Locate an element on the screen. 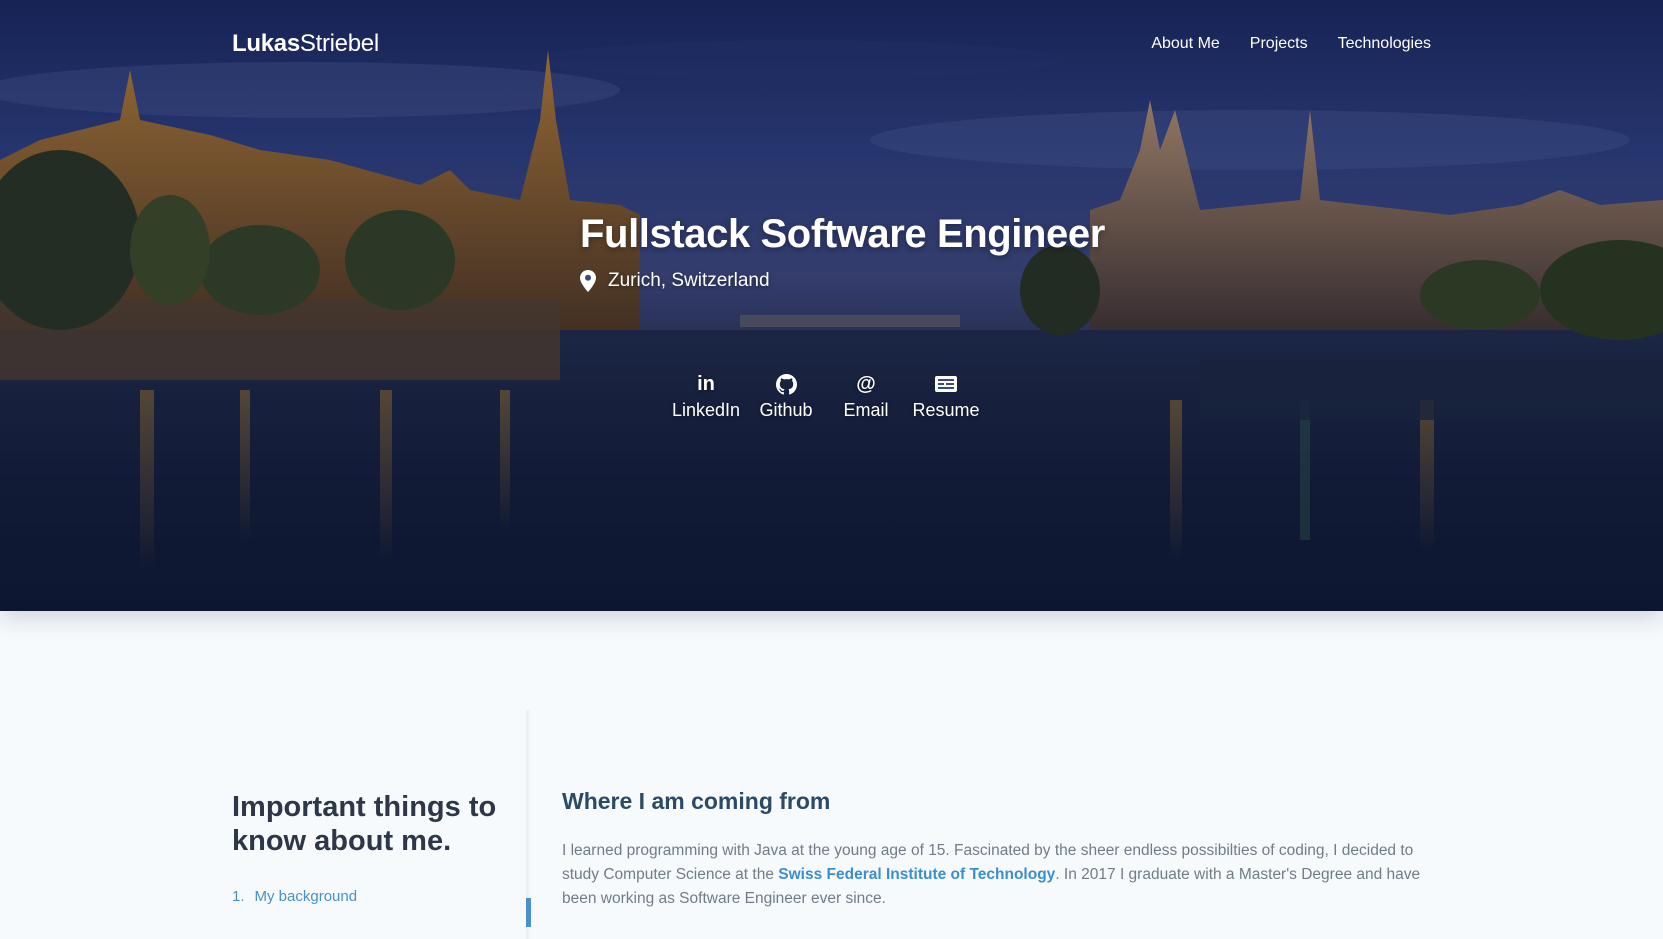 The height and width of the screenshot is (939, 1663). map-pin-icon is located at coordinates (588, 281).